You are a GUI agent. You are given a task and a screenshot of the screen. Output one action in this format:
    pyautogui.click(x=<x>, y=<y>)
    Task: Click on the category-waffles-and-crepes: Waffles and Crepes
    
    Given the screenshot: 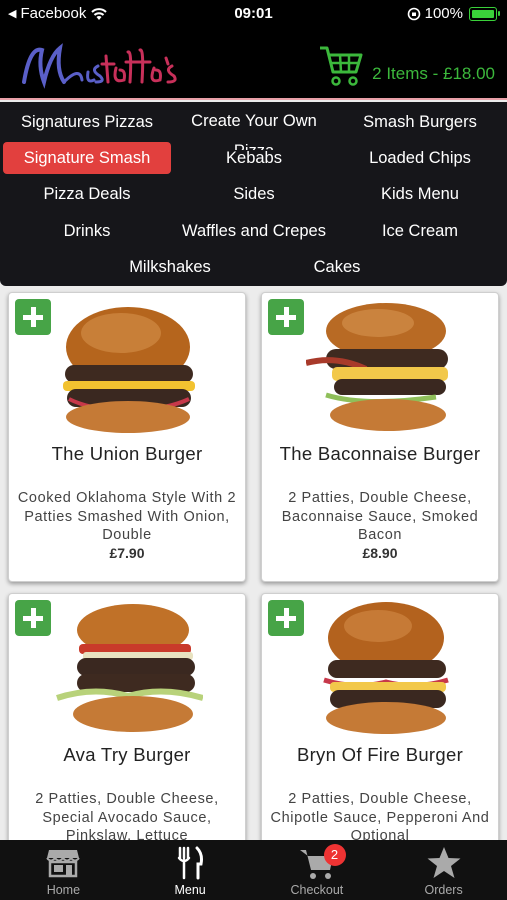 What is the action you would take?
    pyautogui.click(x=254, y=231)
    